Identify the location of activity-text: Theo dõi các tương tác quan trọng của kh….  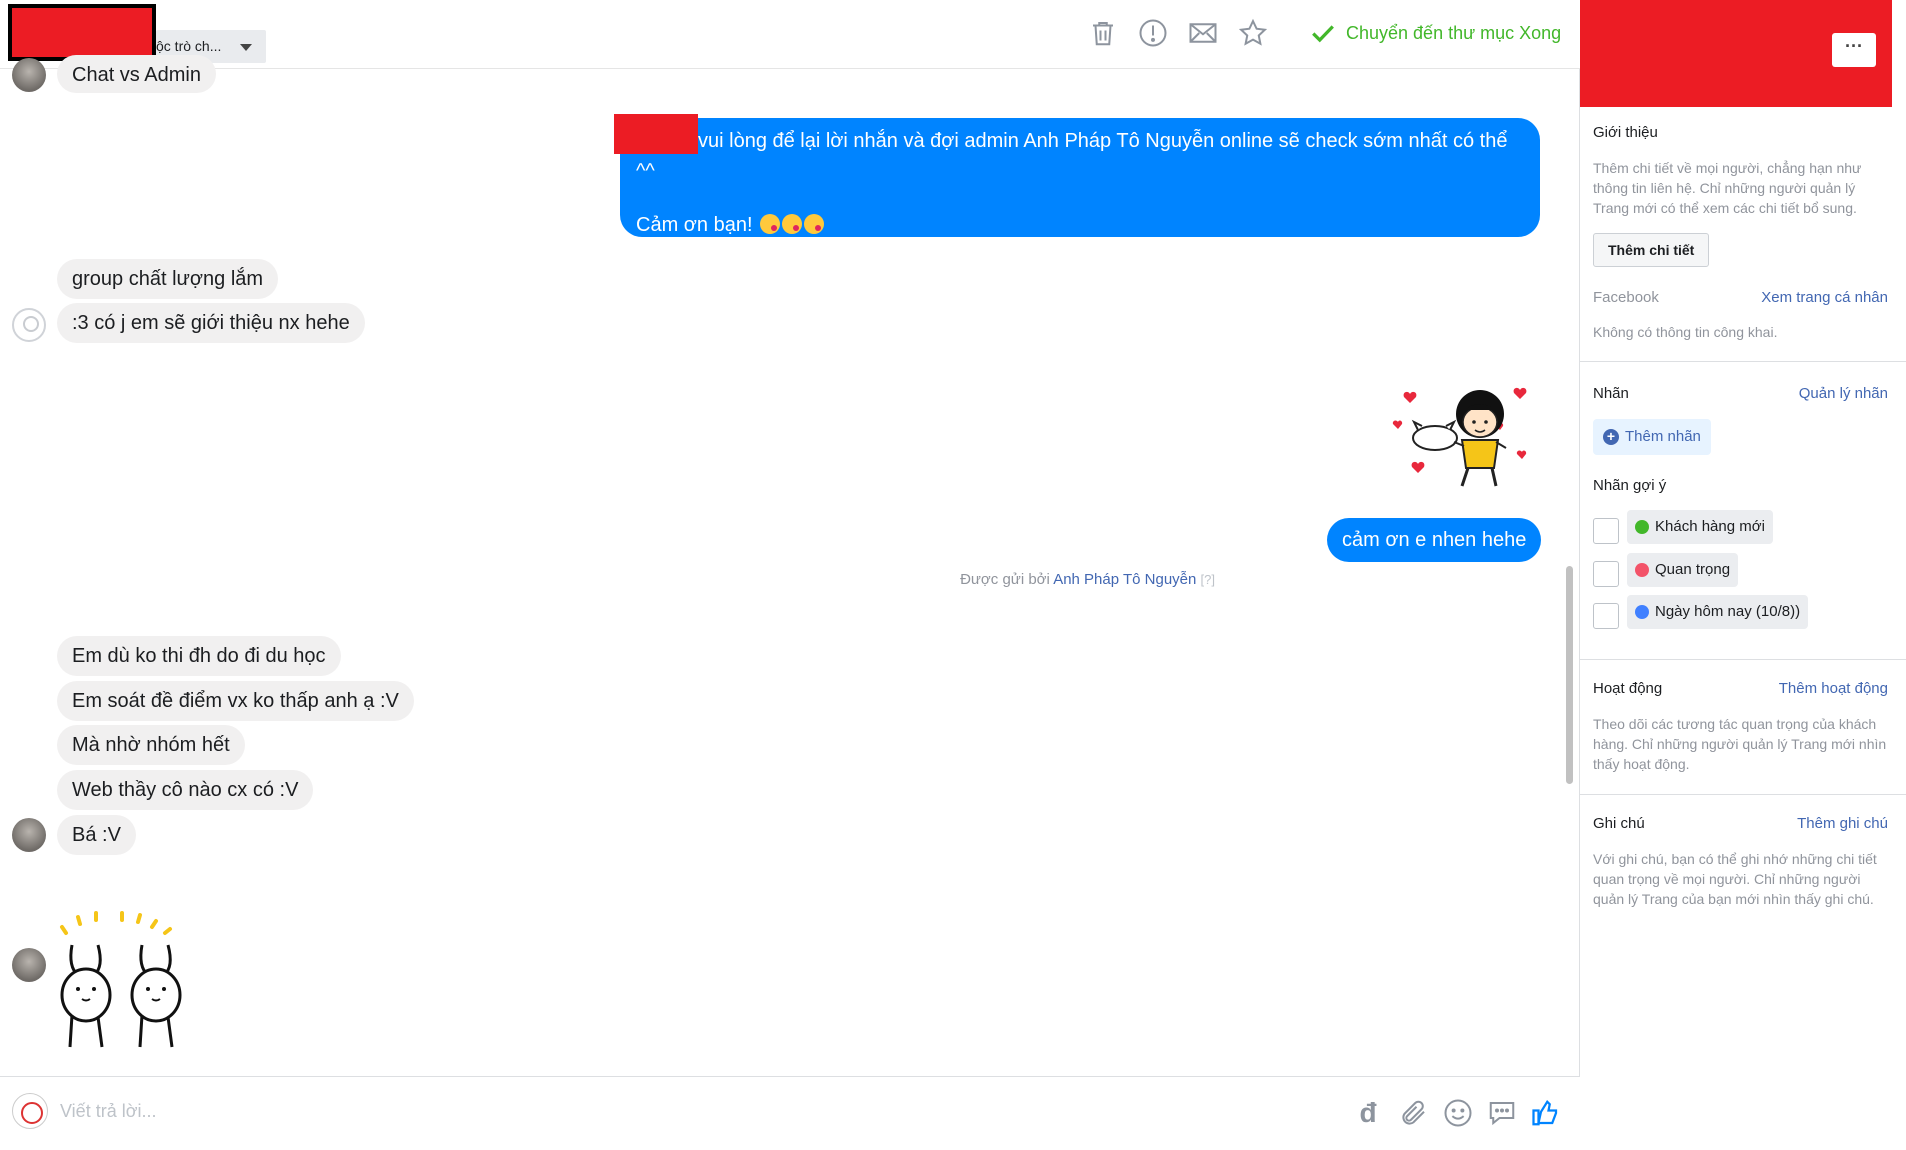
(1740, 744).